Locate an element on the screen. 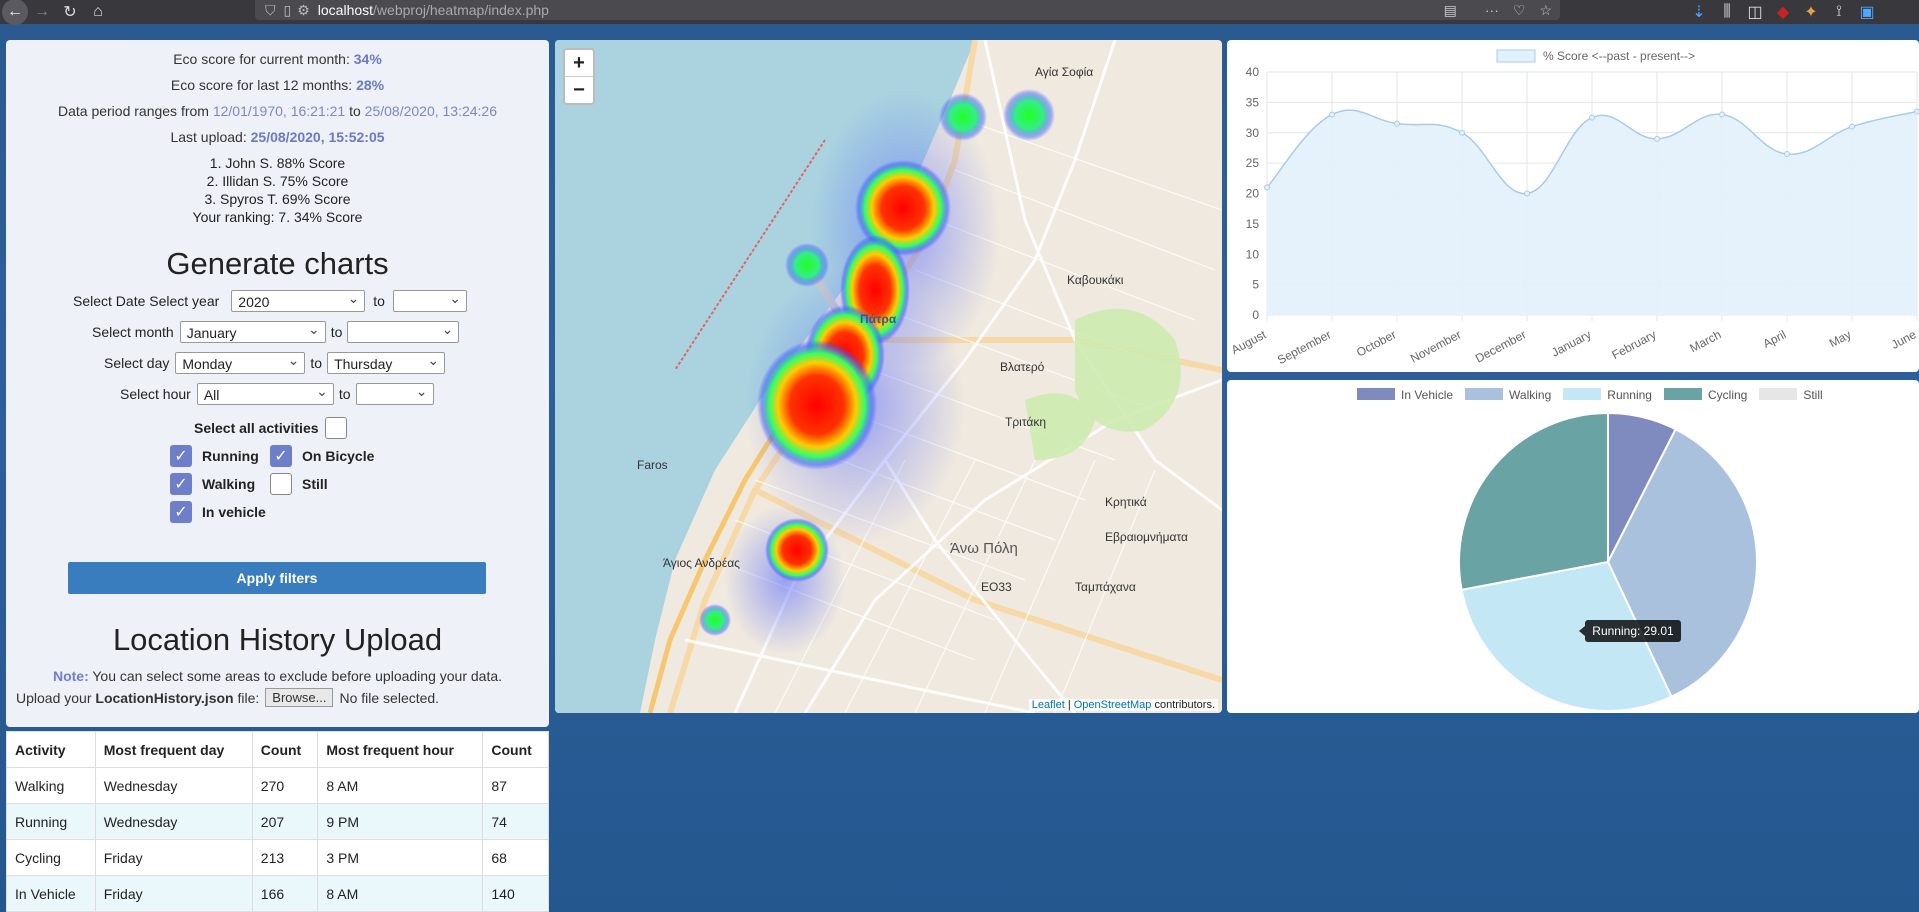  sidebar-icon: ◫ is located at coordinates (1755, 12).